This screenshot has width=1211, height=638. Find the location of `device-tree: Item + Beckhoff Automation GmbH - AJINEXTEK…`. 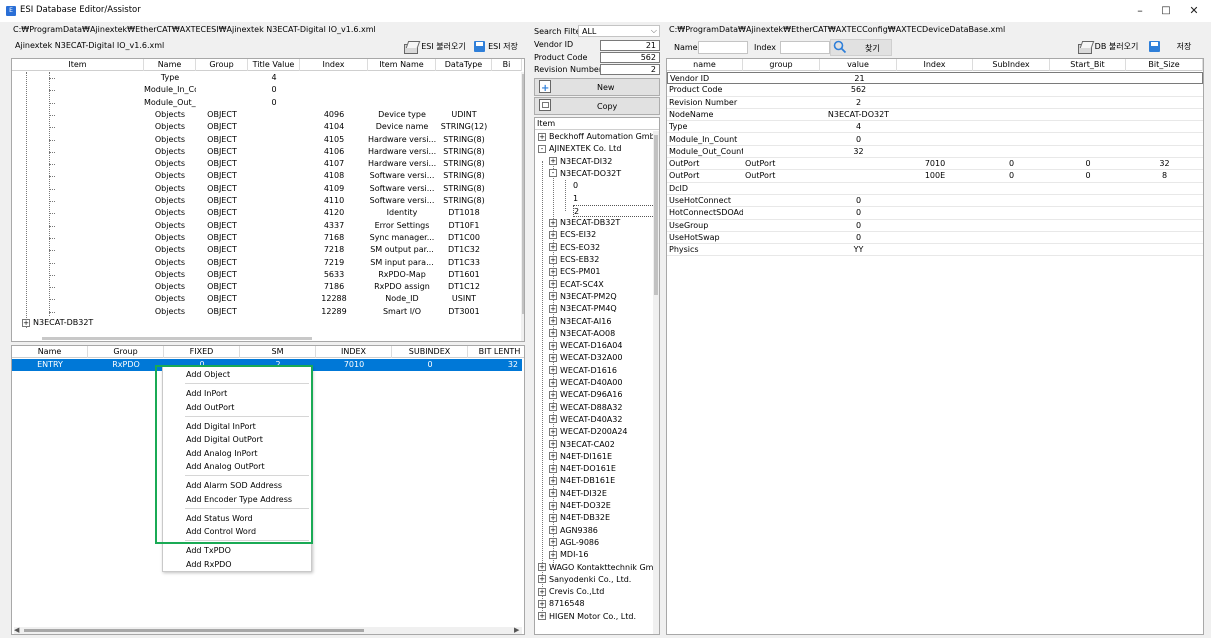

device-tree: Item + Beckhoff Automation GmbH - AJINEXTEK… is located at coordinates (597, 376).